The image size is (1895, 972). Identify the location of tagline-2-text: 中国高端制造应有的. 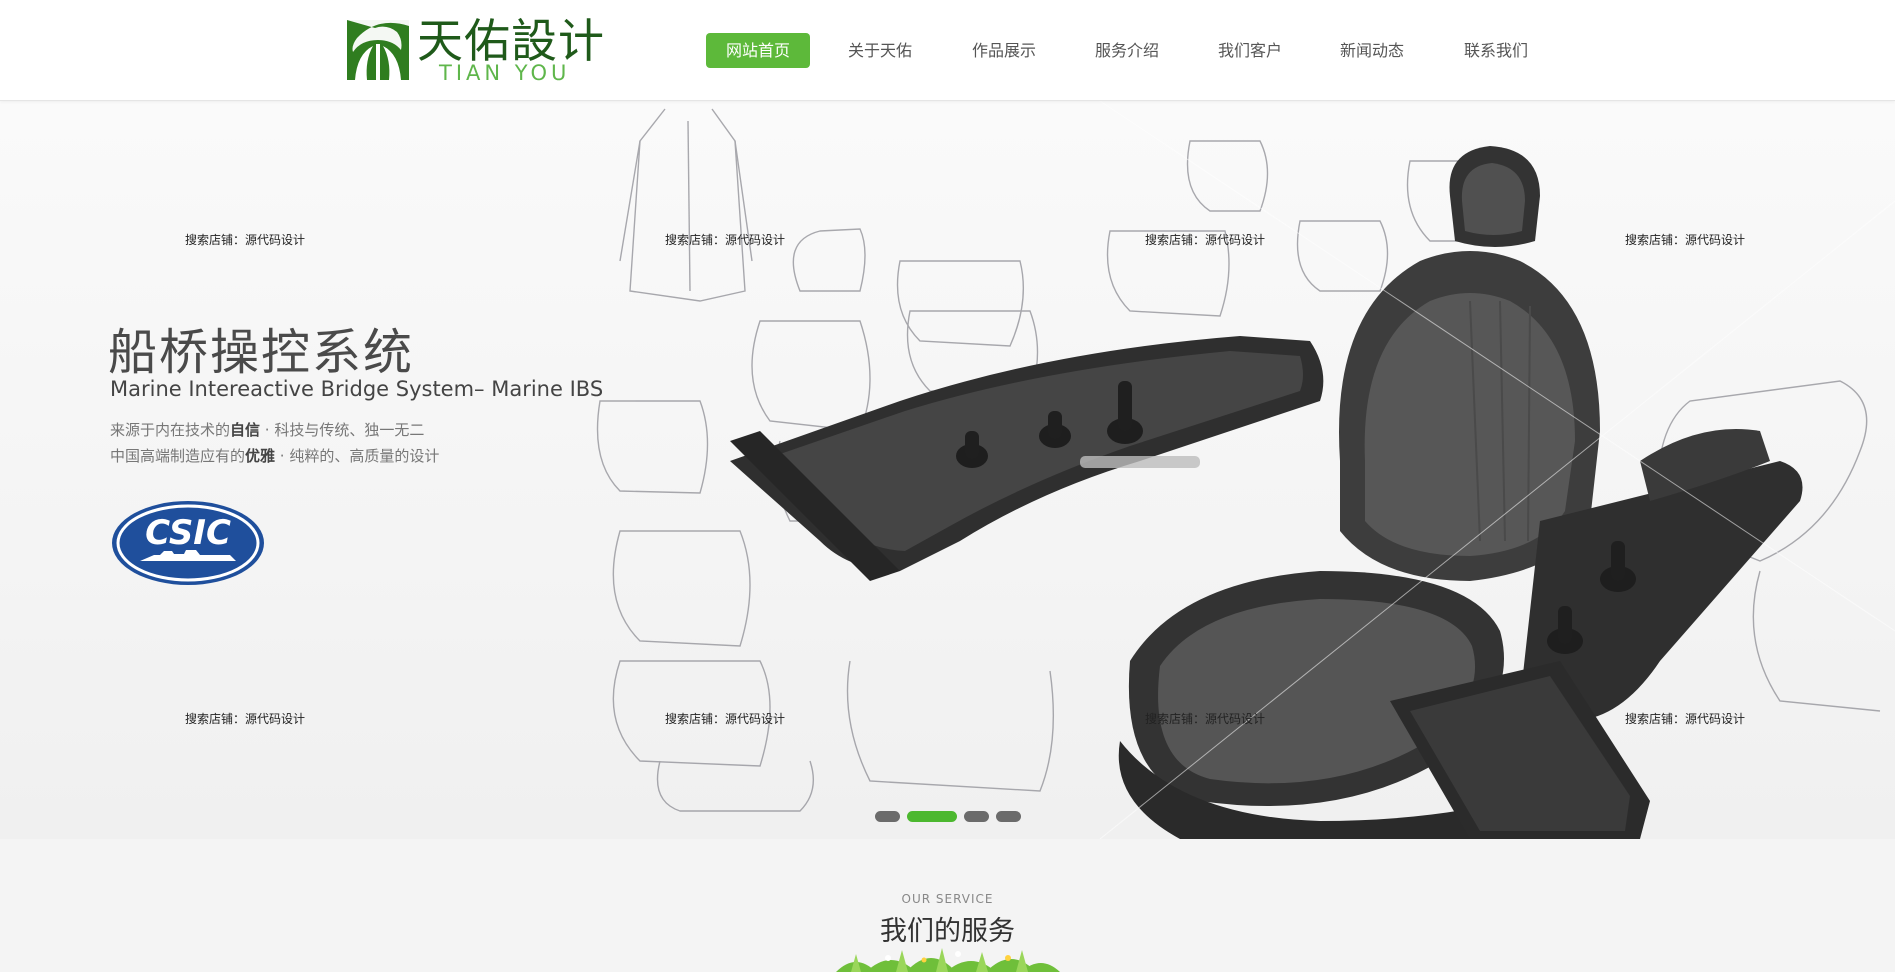
(178, 456).